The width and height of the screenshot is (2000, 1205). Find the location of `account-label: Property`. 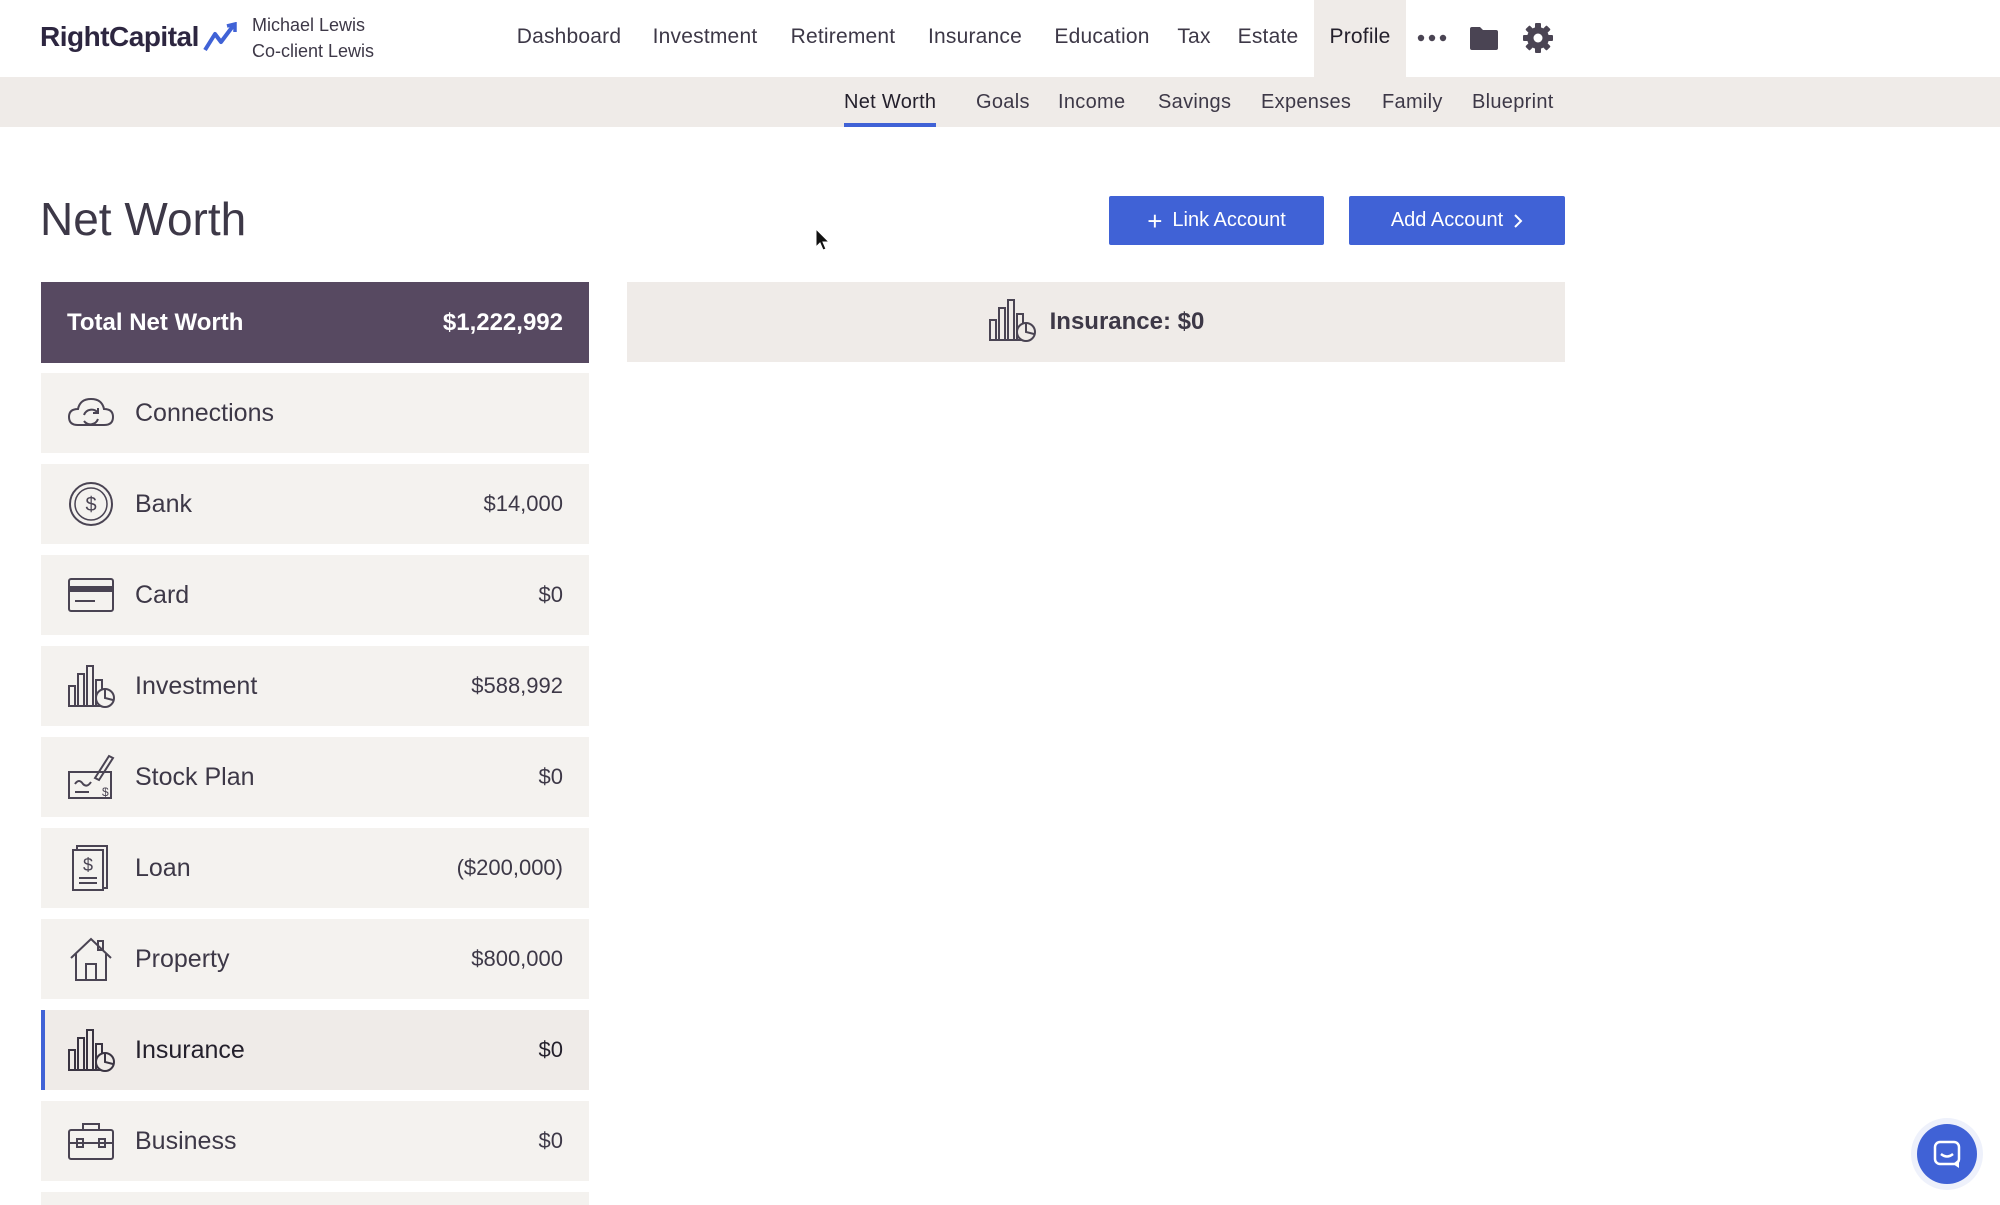

account-label: Property is located at coordinates (182, 958).